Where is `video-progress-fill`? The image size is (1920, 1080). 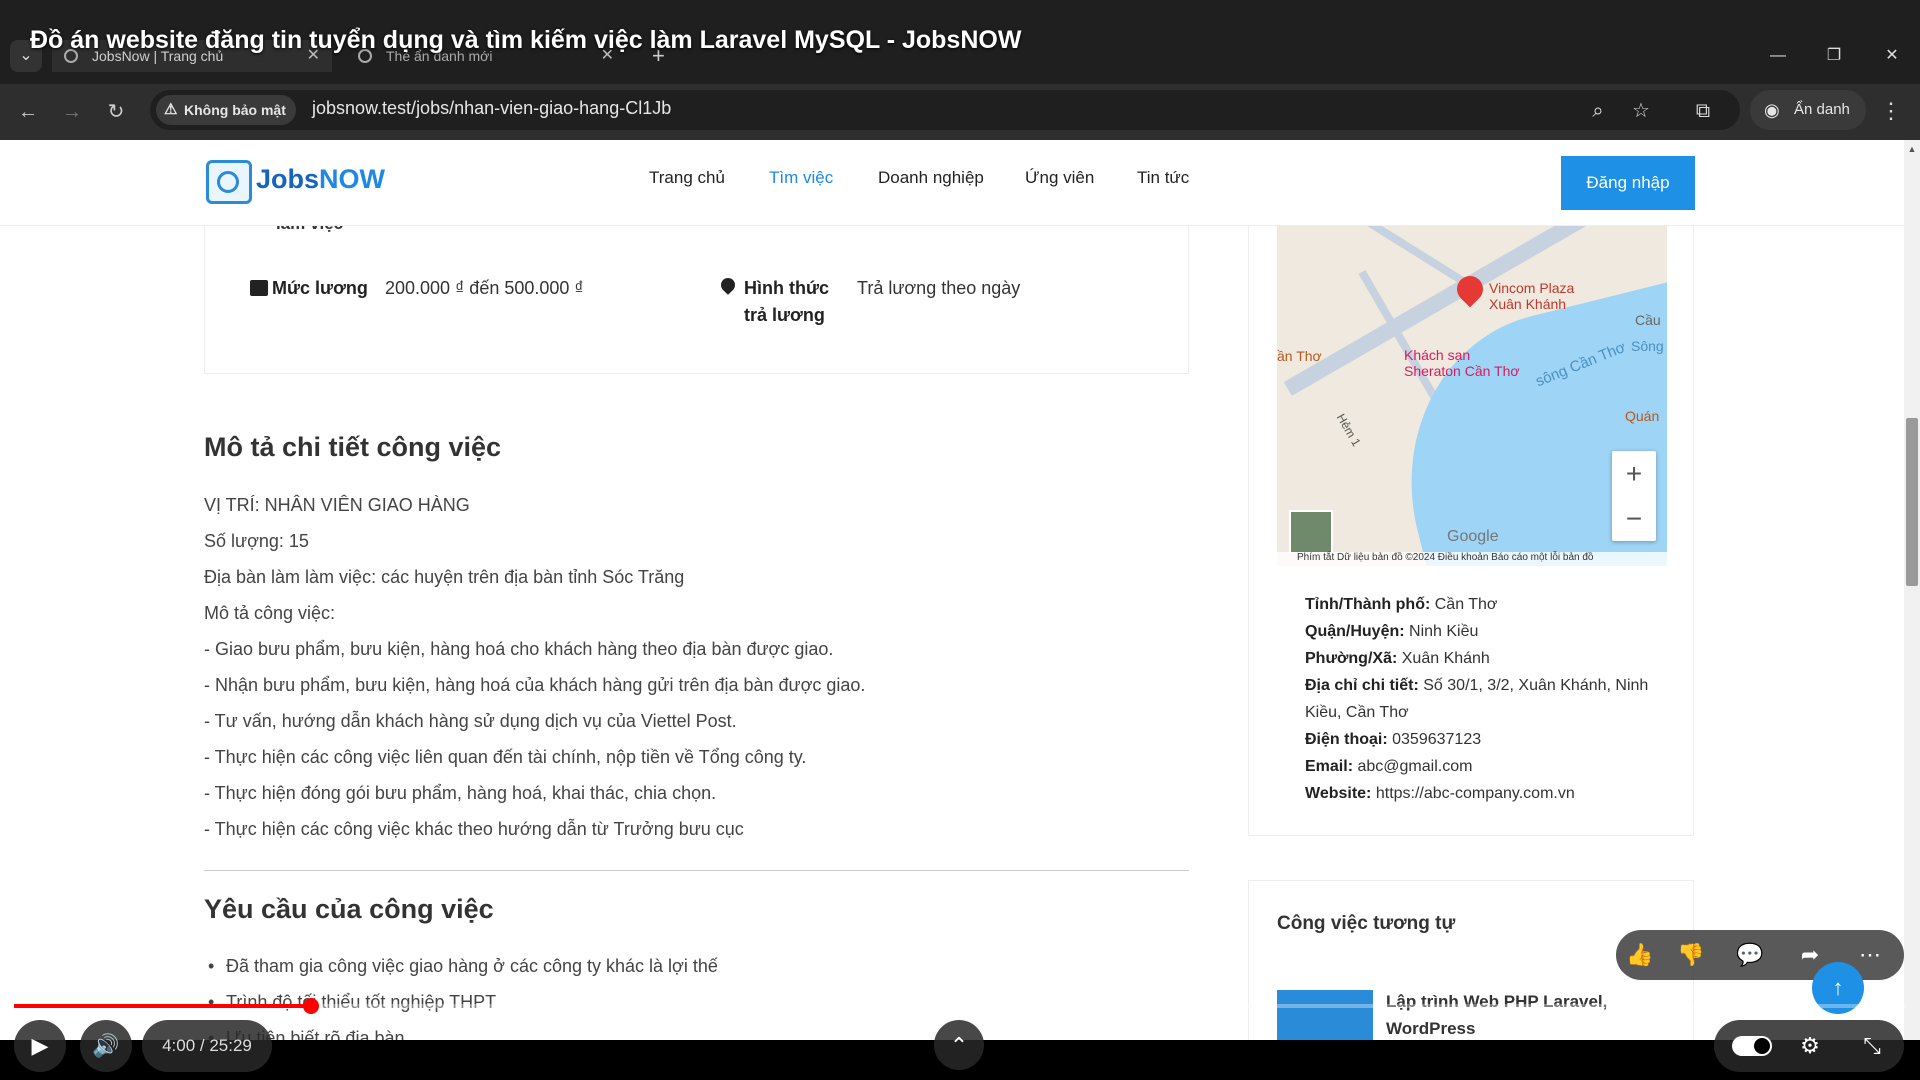
video-progress-fill is located at coordinates (162, 1006).